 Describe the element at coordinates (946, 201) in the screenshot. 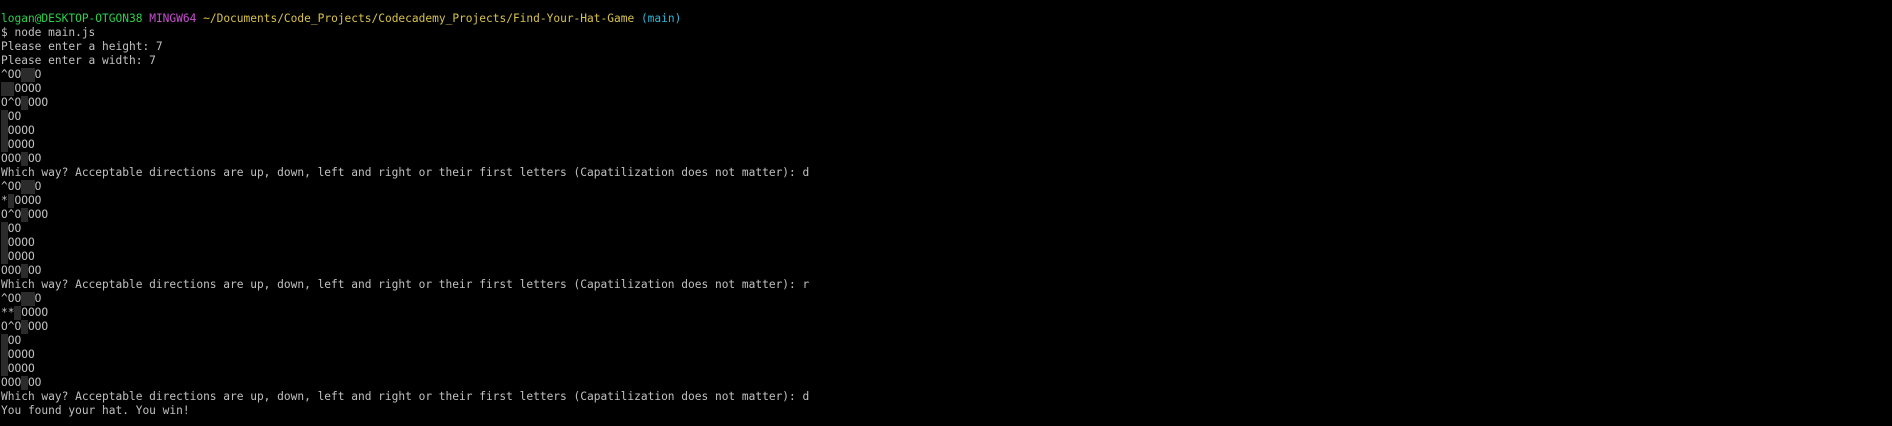

I see `board-row: * OOOO` at that location.